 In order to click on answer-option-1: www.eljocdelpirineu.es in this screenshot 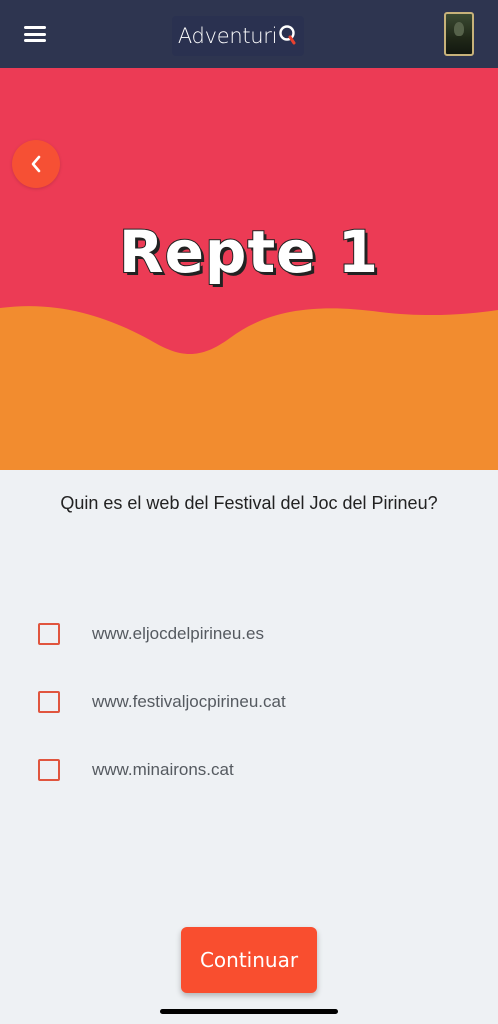, I will do `click(248, 634)`.